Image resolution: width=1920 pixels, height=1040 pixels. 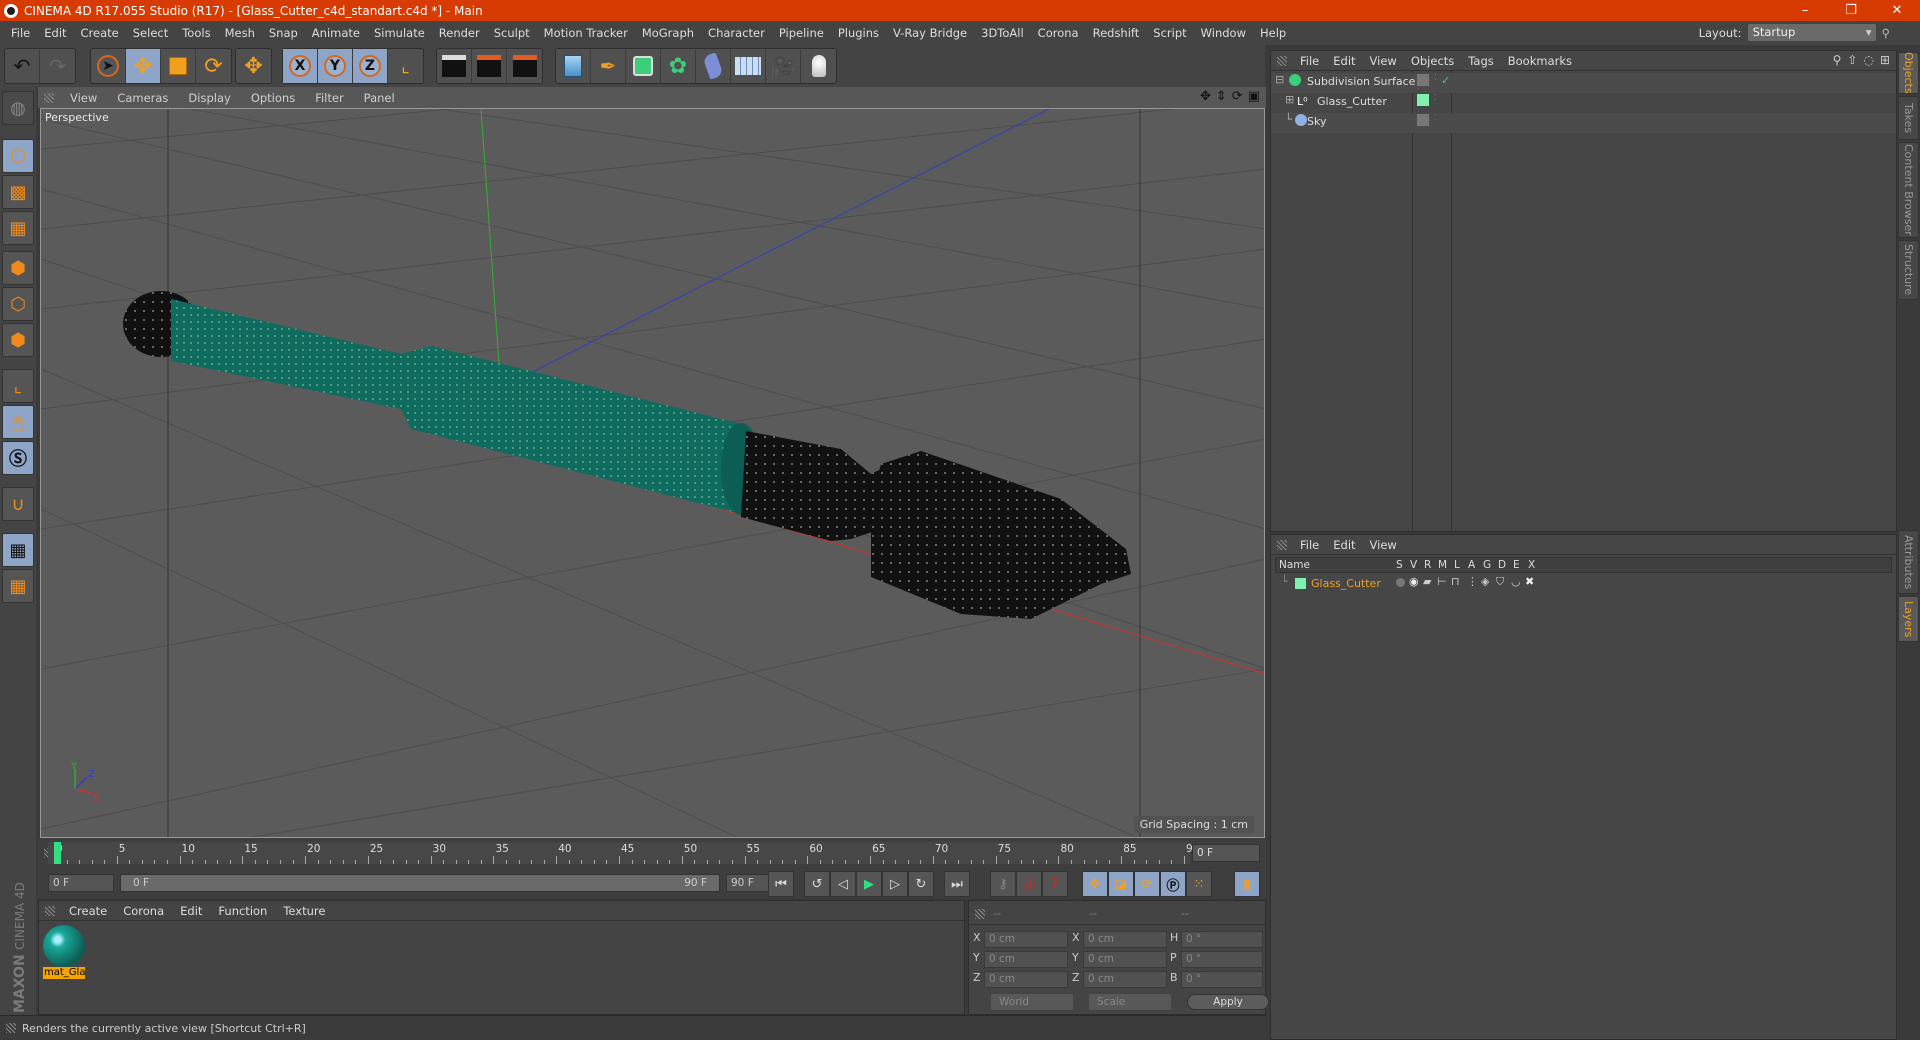 What do you see at coordinates (1344, 61) in the screenshot?
I see `objects-menu-edit: Edit` at bounding box center [1344, 61].